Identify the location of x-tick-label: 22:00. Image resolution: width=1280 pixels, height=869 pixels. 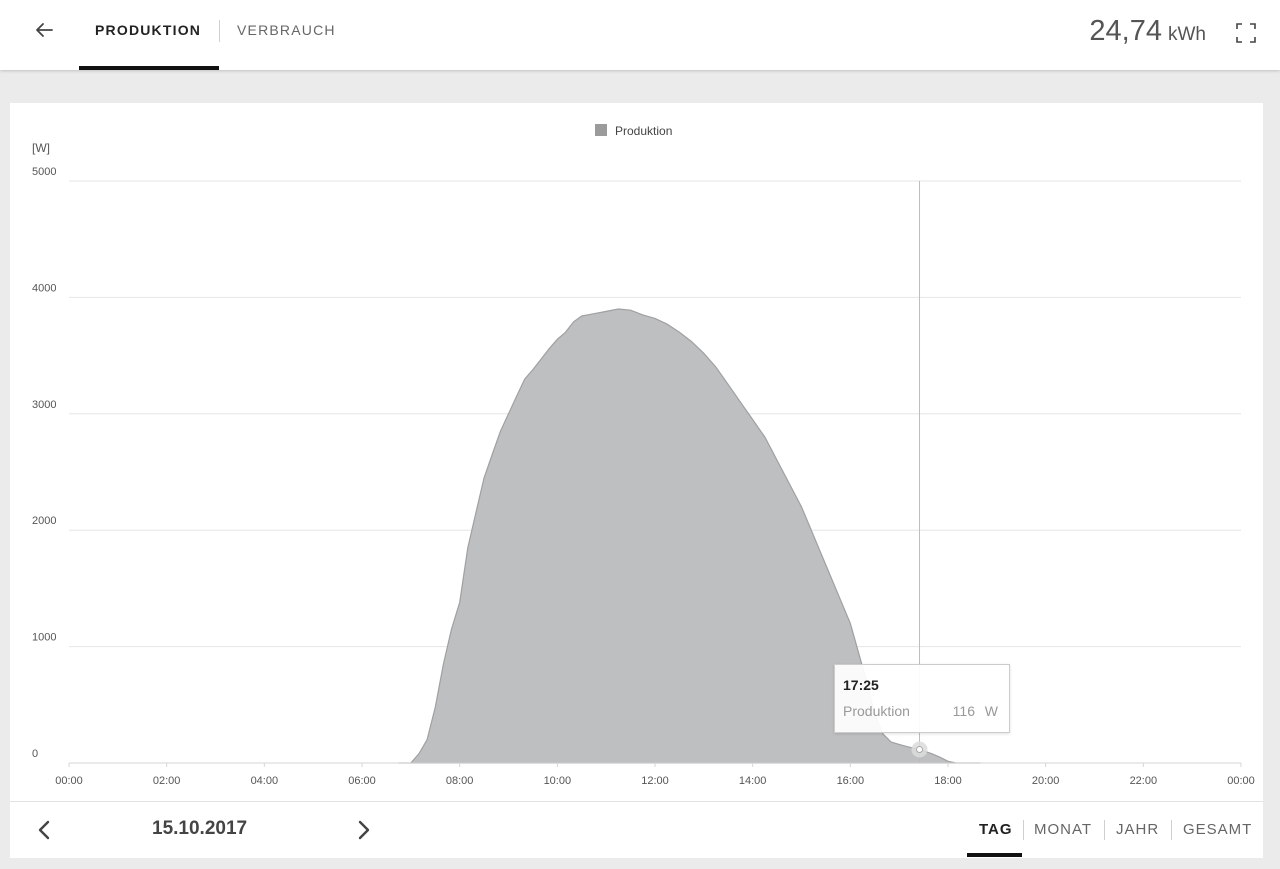
(1144, 781).